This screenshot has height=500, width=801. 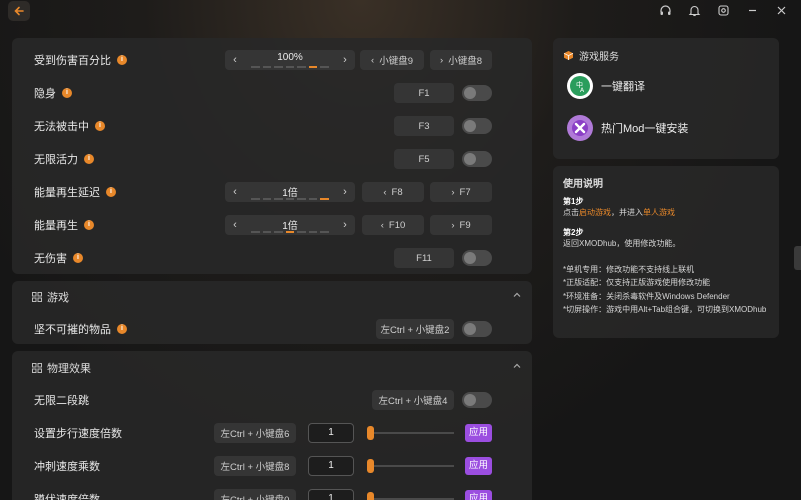 I want to click on step-text: 返回XMODhub，使用修改功能。, so click(x=622, y=243).